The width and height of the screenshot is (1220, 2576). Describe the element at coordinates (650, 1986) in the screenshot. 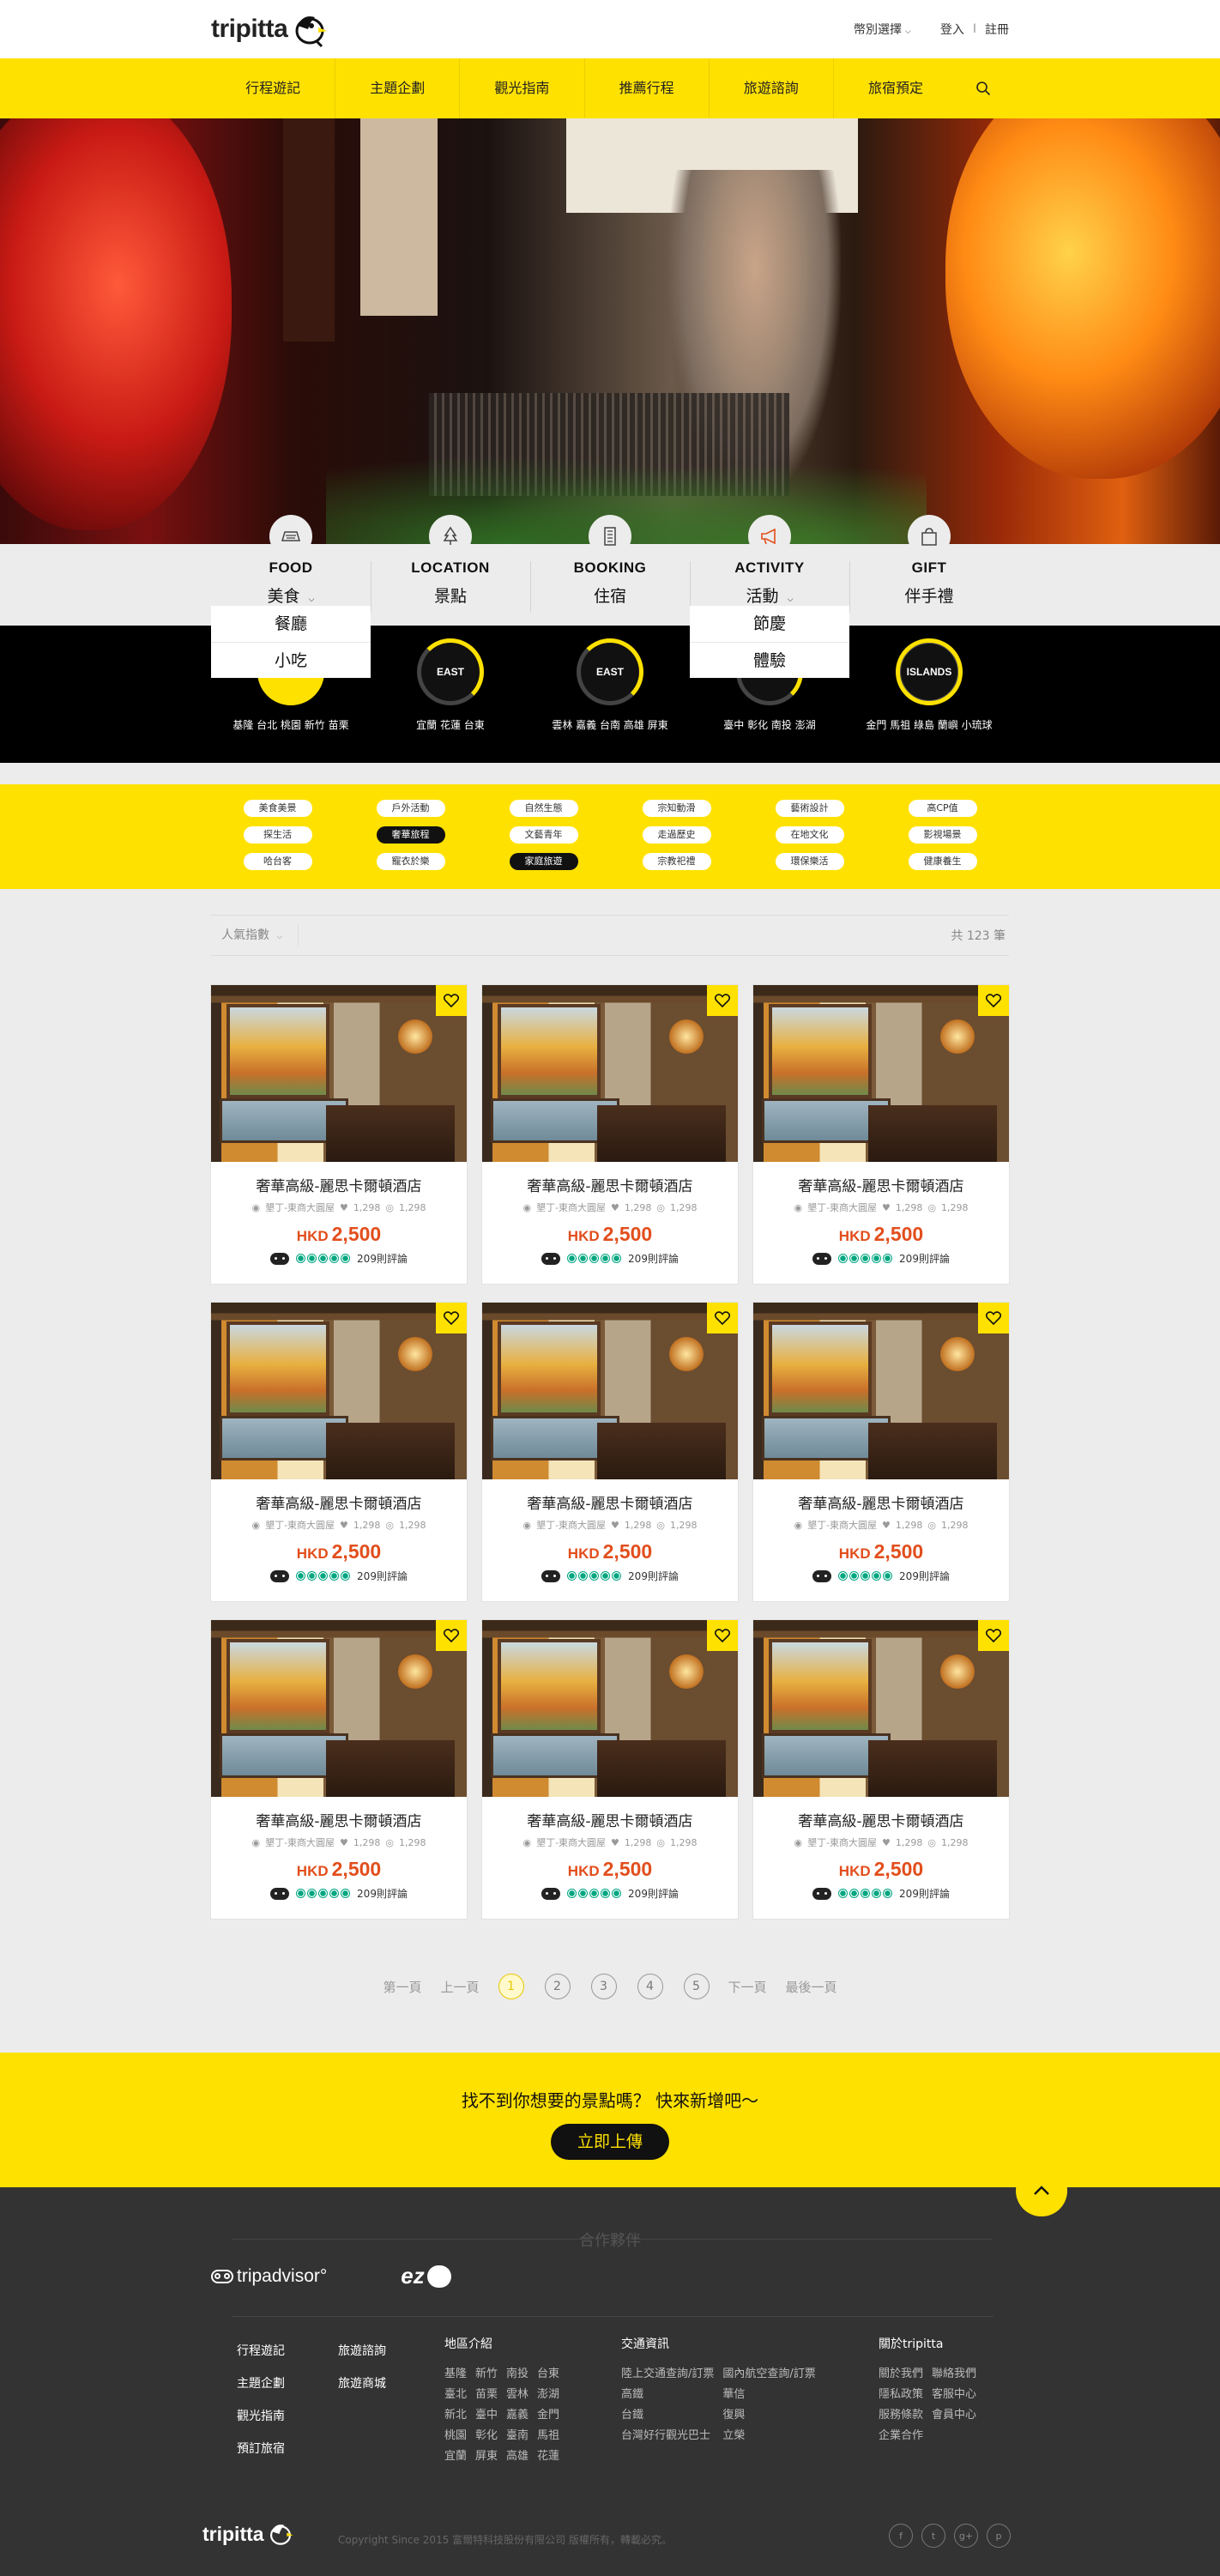

I see `page-number: 4` at that location.